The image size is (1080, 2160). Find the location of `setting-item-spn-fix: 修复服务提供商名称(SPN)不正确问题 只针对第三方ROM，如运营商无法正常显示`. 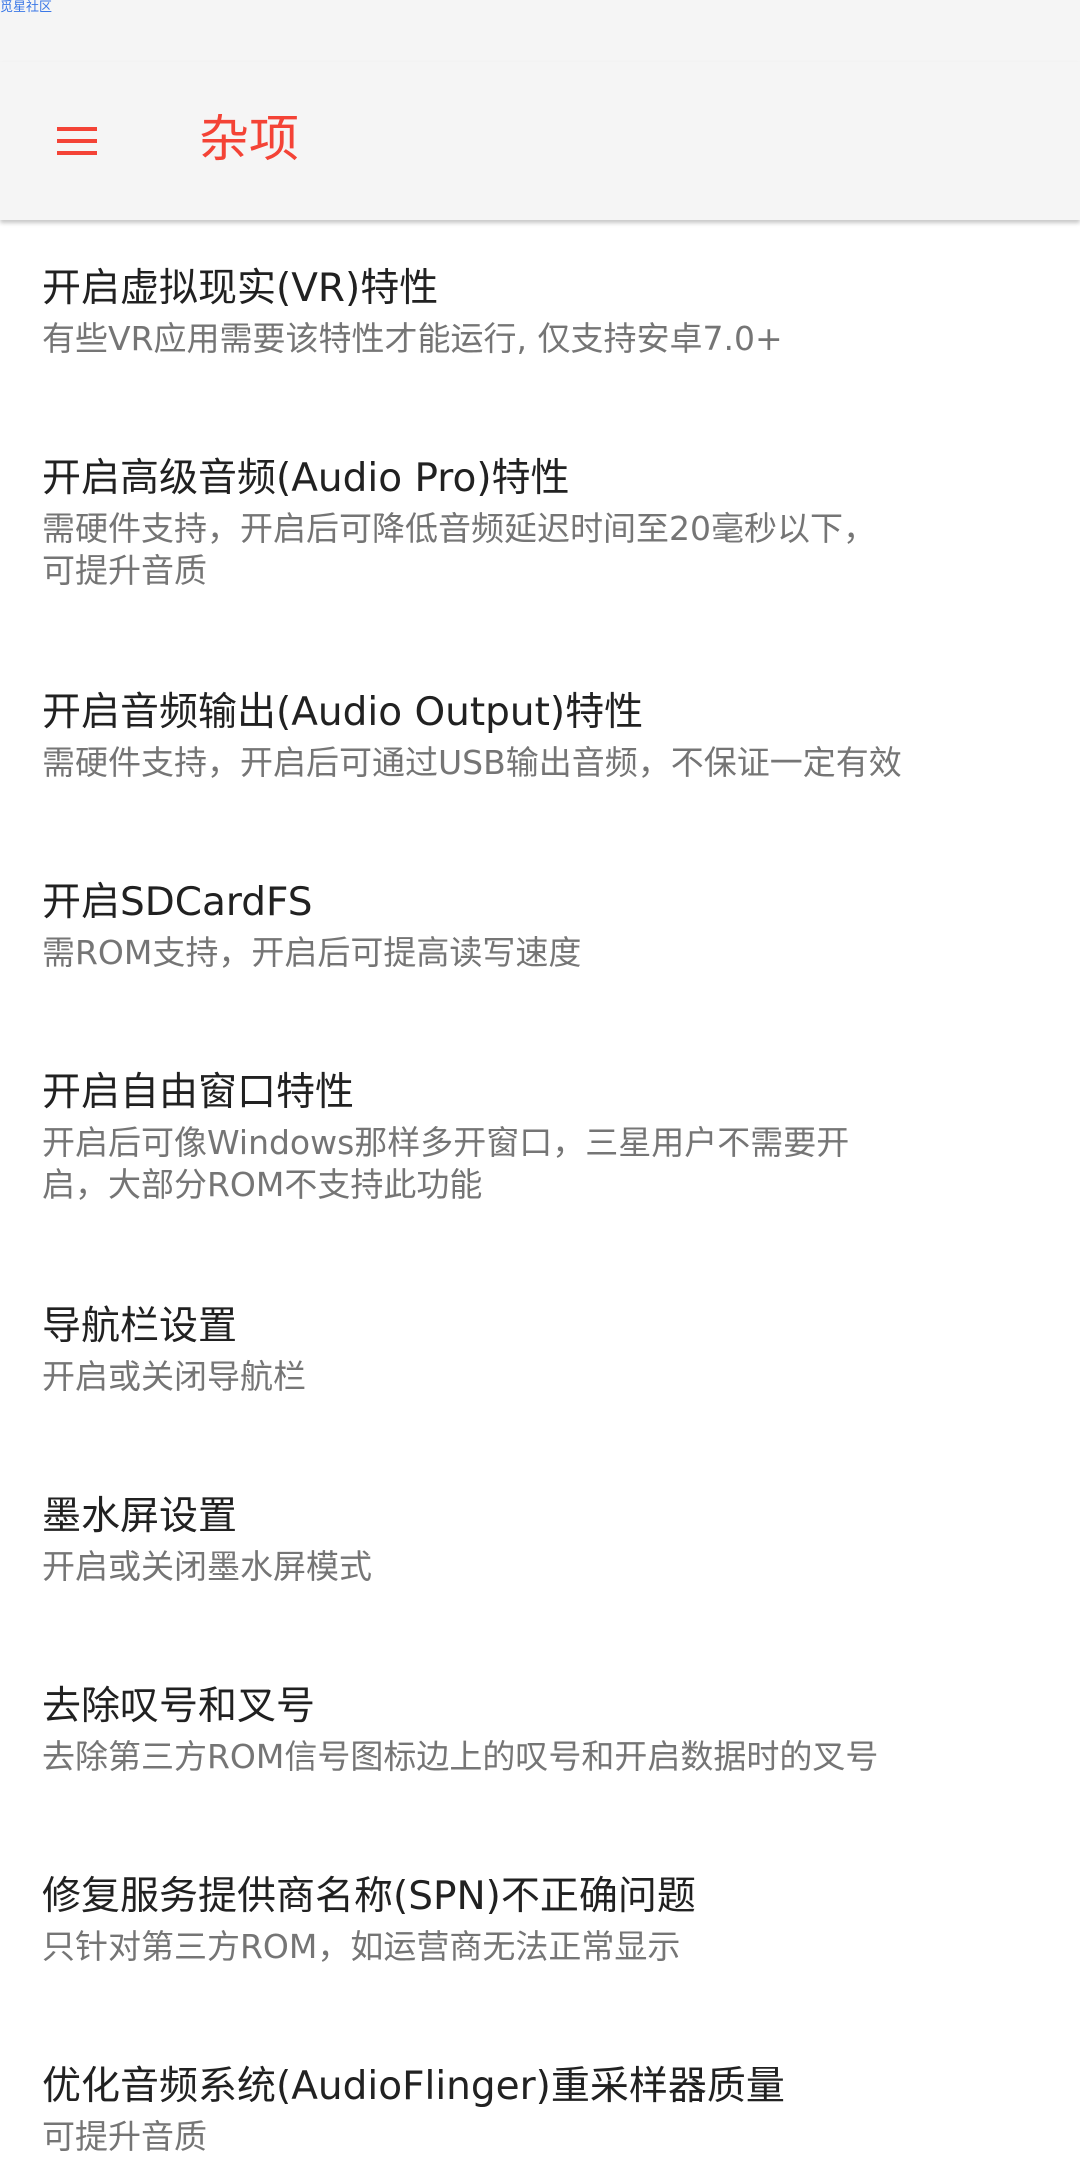

setting-item-spn-fix: 修复服务提供商名称(SPN)不正确问题 只针对第三方ROM，如运营商无法正常显示 is located at coordinates (540, 1923).